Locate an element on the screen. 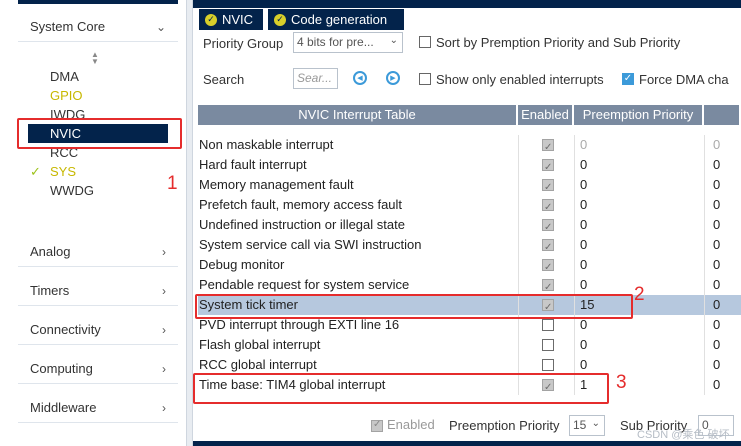  category-label: System Core is located at coordinates (68, 26).